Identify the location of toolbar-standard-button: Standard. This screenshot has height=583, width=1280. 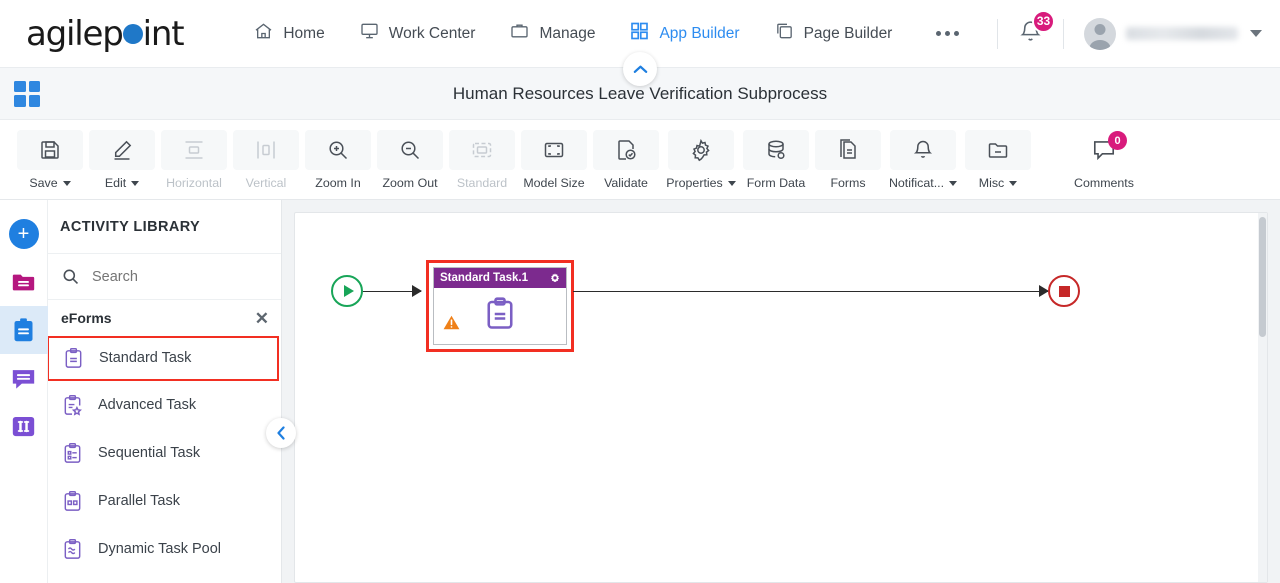
(482, 159).